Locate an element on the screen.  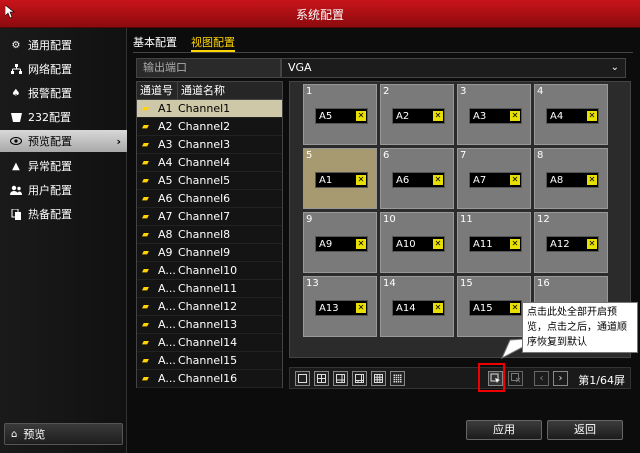
apply-button: 应用 is located at coordinates (504, 430).